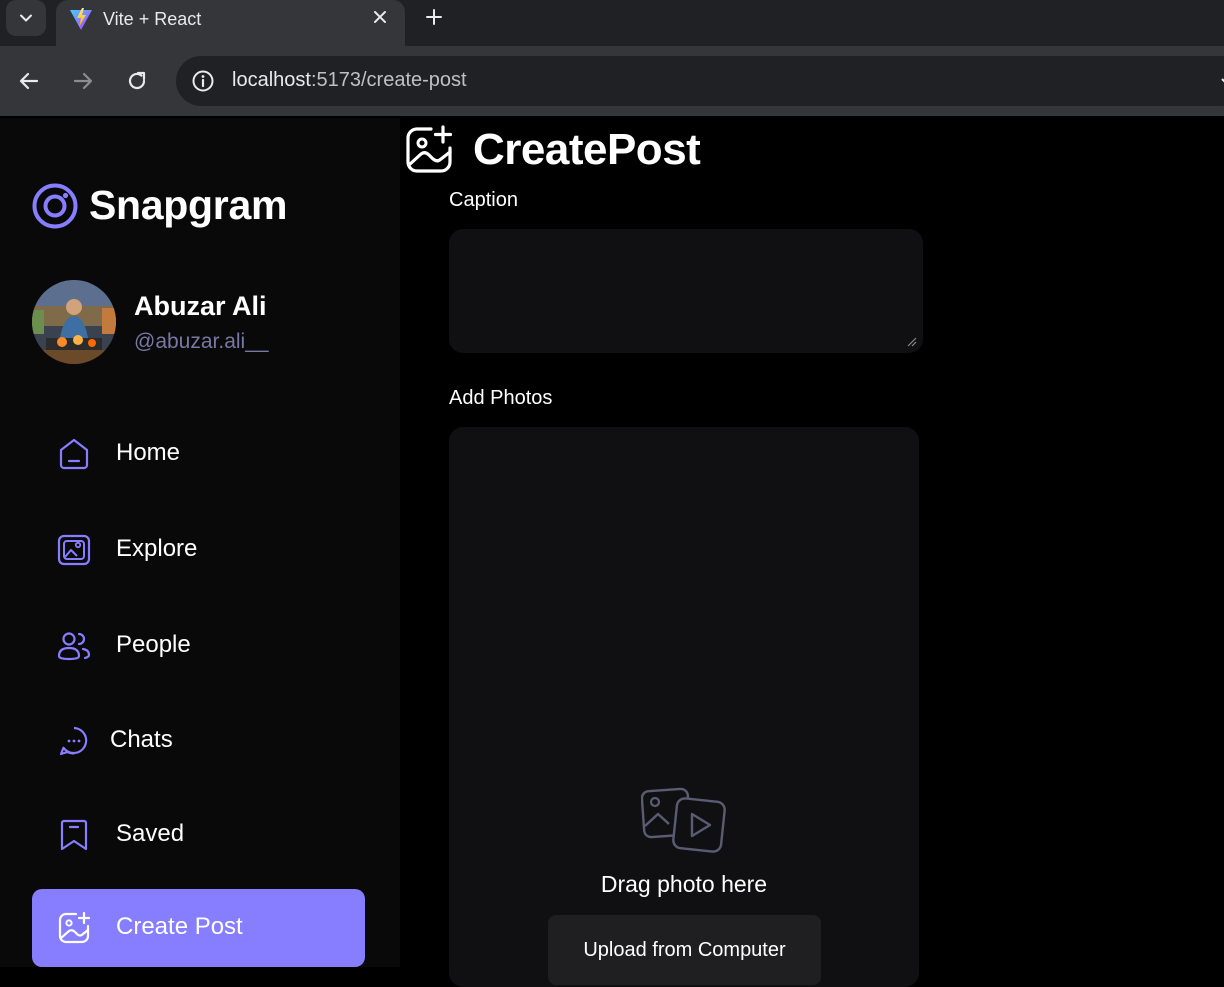  Describe the element at coordinates (686, 291) in the screenshot. I see `caption-input` at that location.